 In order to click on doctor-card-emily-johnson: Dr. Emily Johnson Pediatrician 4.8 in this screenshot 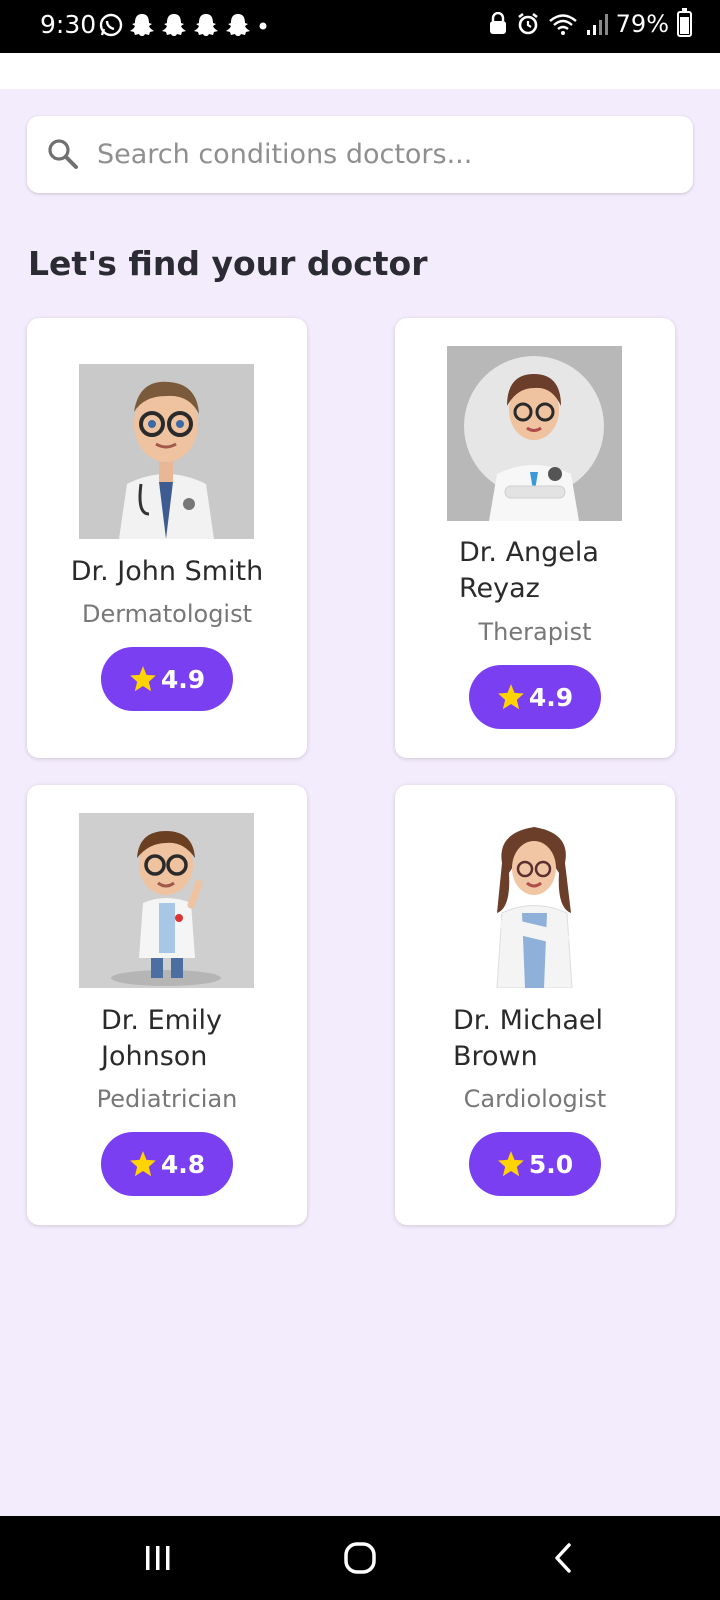, I will do `click(167, 1005)`.